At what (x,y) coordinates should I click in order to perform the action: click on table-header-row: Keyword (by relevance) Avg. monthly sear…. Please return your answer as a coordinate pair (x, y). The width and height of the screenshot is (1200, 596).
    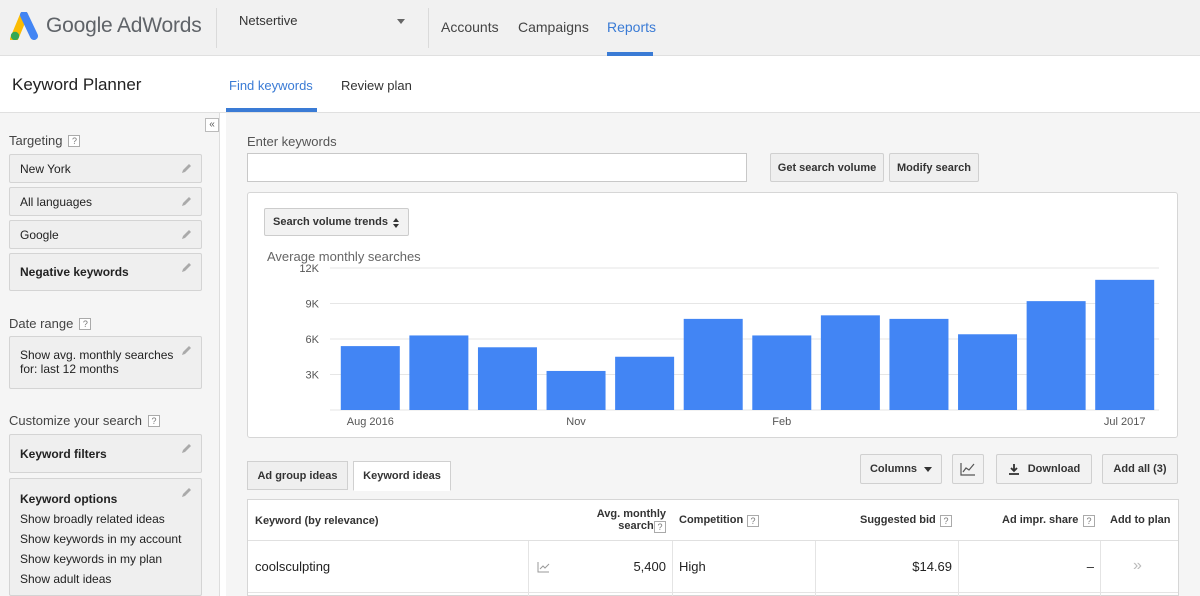
    Looking at the image, I should click on (713, 520).